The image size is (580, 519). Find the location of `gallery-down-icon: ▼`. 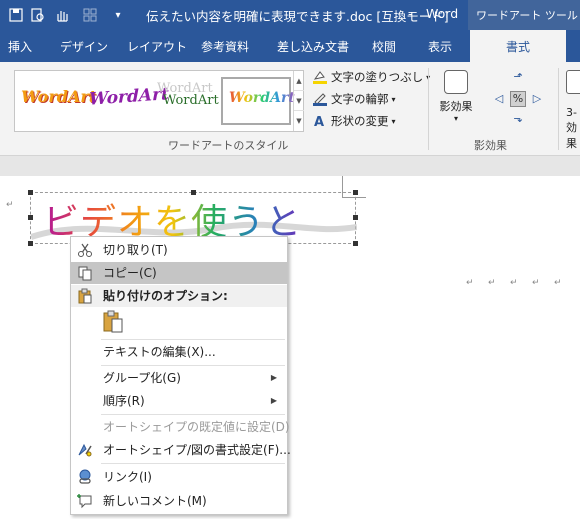

gallery-down-icon: ▼ is located at coordinates (299, 101).